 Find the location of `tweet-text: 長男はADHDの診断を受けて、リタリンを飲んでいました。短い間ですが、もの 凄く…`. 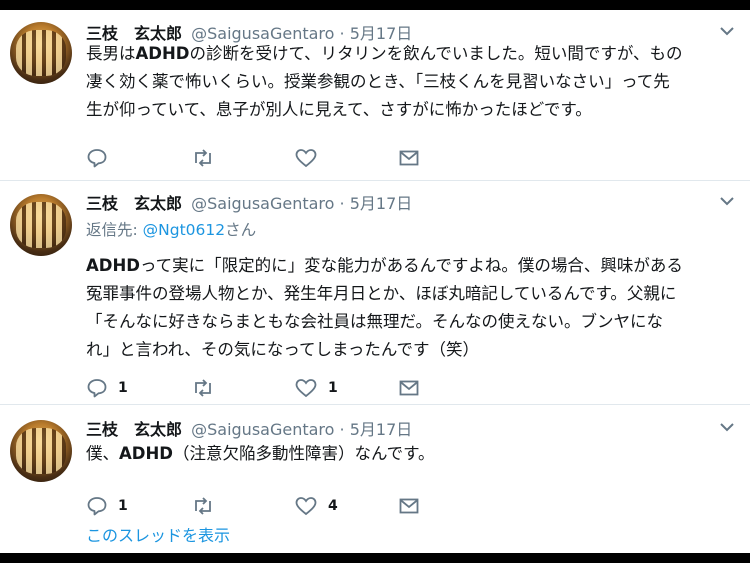

tweet-text: 長男はADHDの診断を受けて、リタリンを飲んでいました。短い間ですが、もの 凄く… is located at coordinates (384, 81).